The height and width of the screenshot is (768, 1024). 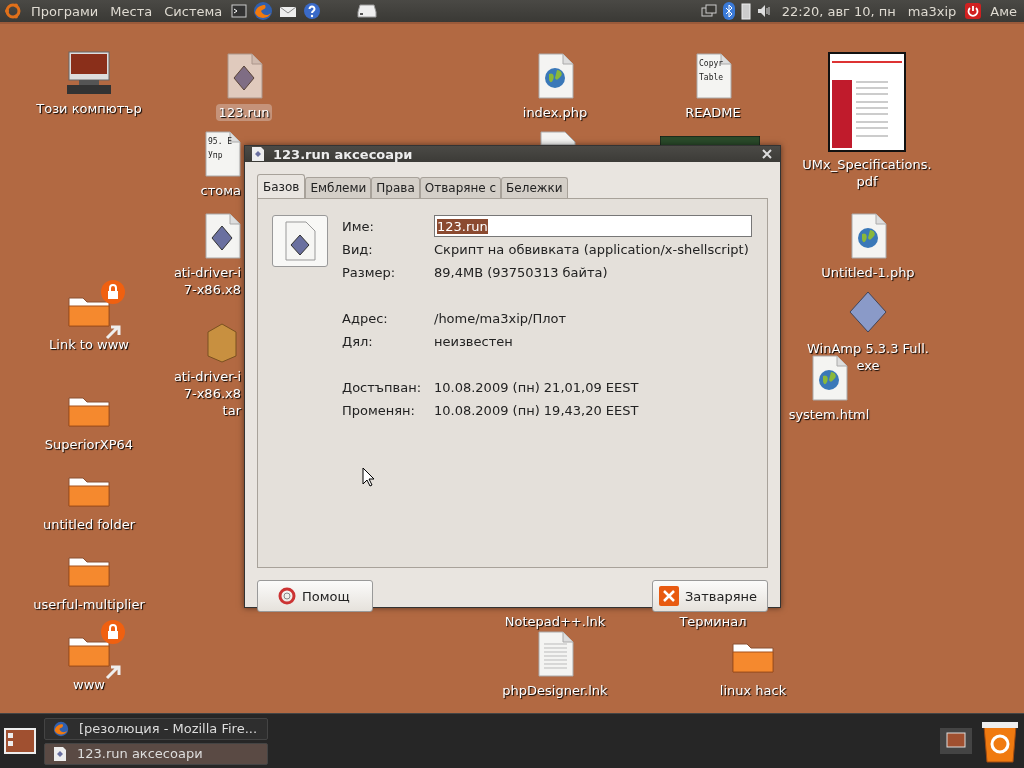 What do you see at coordinates (745, 11) in the screenshot?
I see `battery-icon` at bounding box center [745, 11].